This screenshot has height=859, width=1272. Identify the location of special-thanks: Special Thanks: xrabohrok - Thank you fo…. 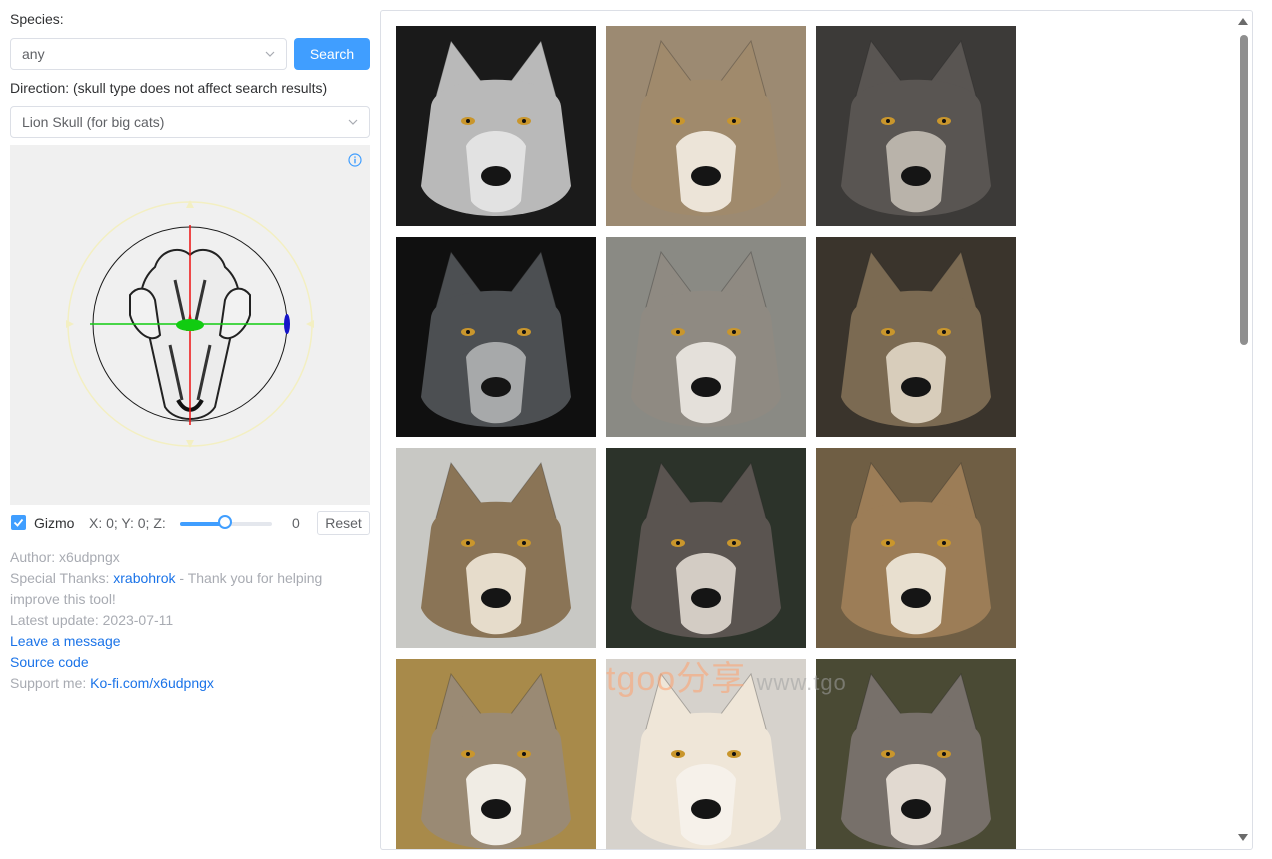
(175, 589).